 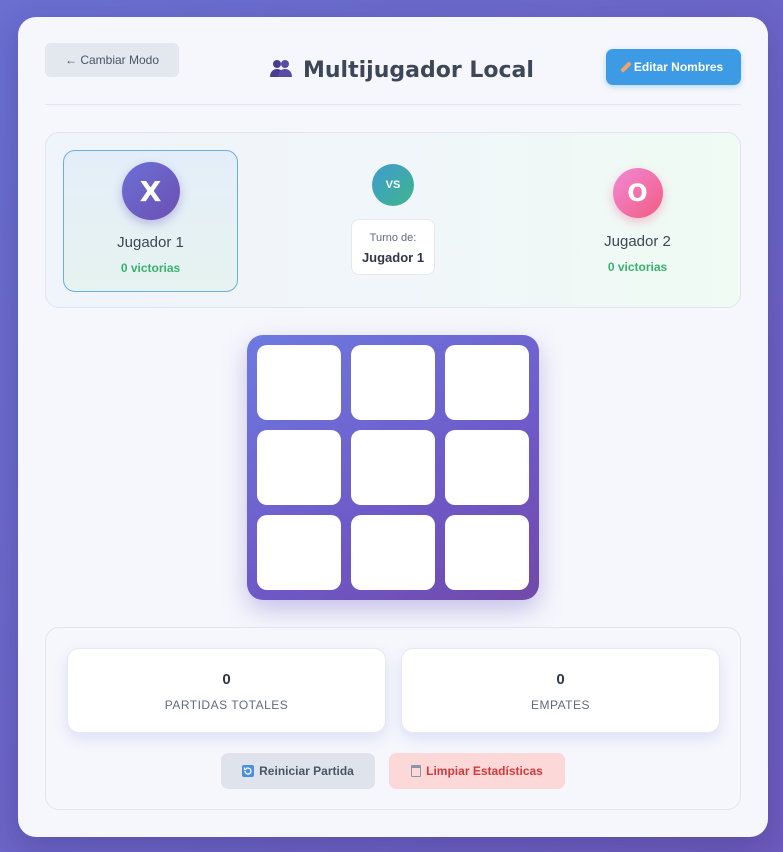 I want to click on trash-icon, so click(x=416, y=771).